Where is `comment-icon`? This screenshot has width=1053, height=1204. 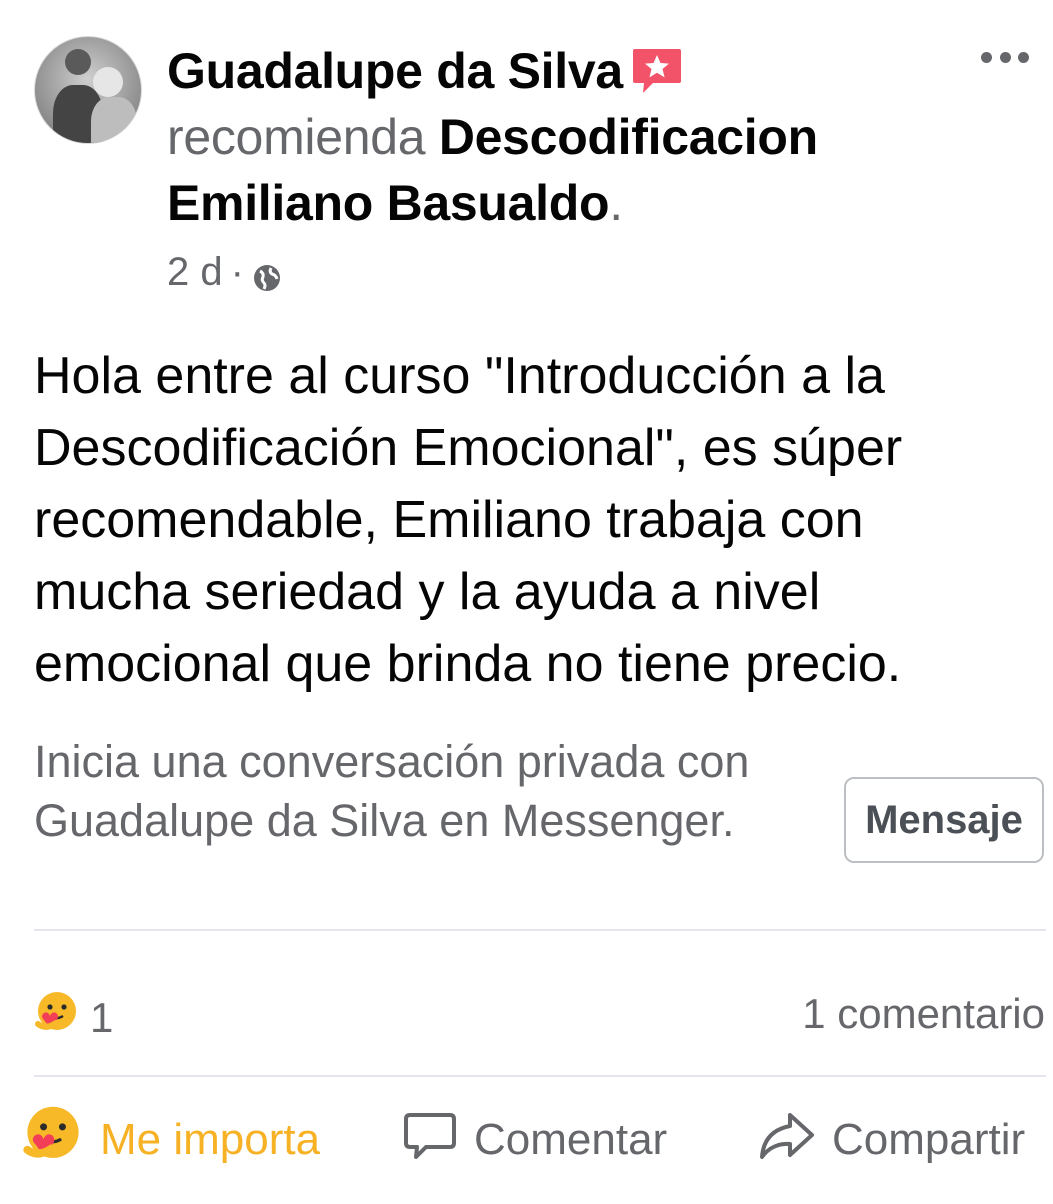
comment-icon is located at coordinates (430, 1140).